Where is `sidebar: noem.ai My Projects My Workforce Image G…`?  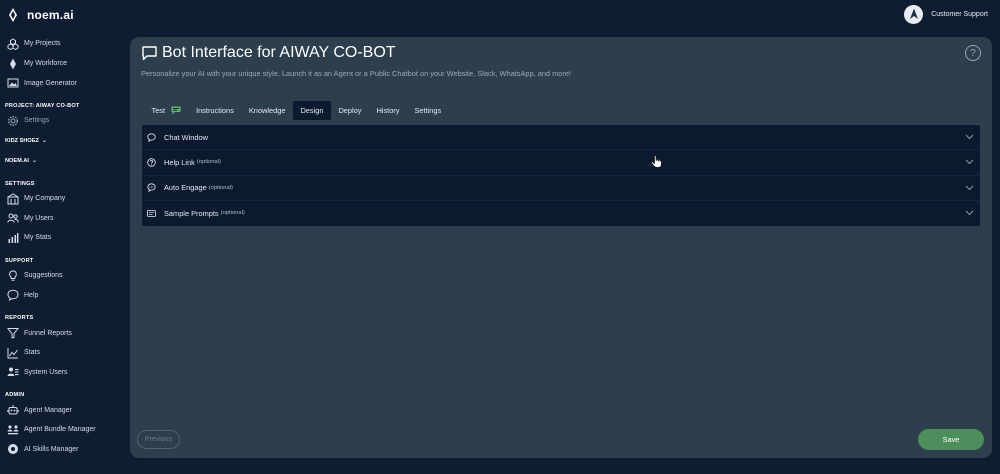 sidebar: noem.ai My Projects My Workforce Image G… is located at coordinates (64, 237).